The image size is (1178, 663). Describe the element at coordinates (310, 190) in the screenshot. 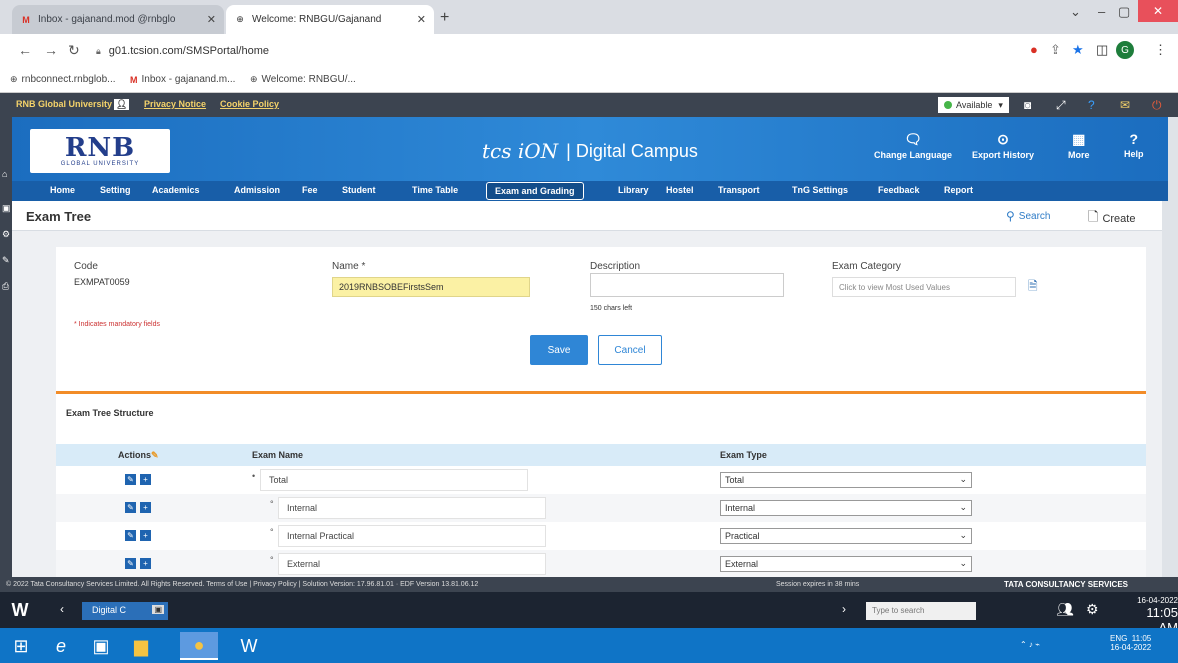

I see `menu-fee: Fee` at that location.